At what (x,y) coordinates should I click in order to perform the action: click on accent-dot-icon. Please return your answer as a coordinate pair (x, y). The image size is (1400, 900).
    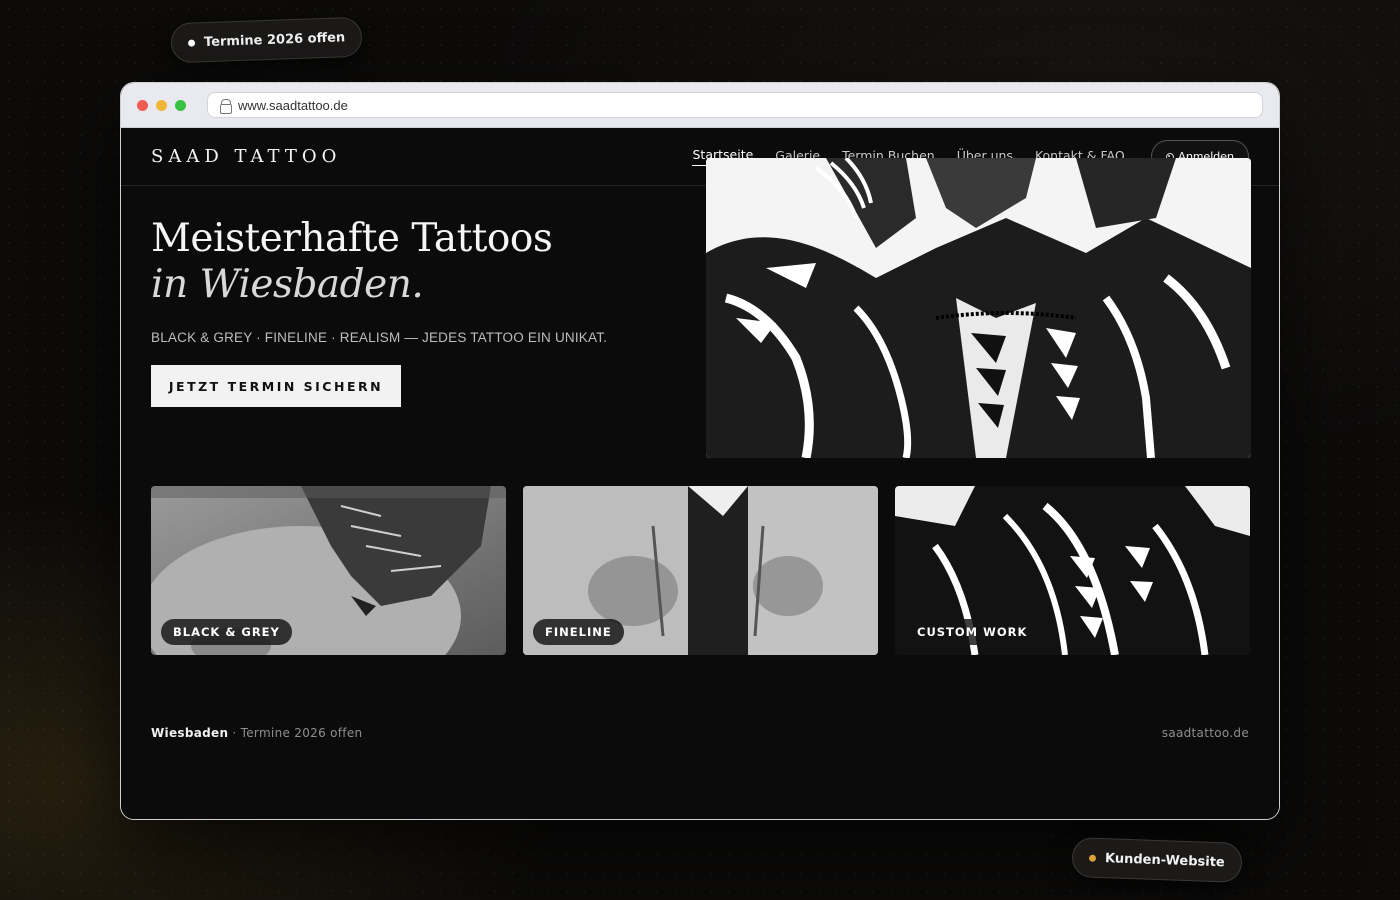
    Looking at the image, I should click on (1092, 858).